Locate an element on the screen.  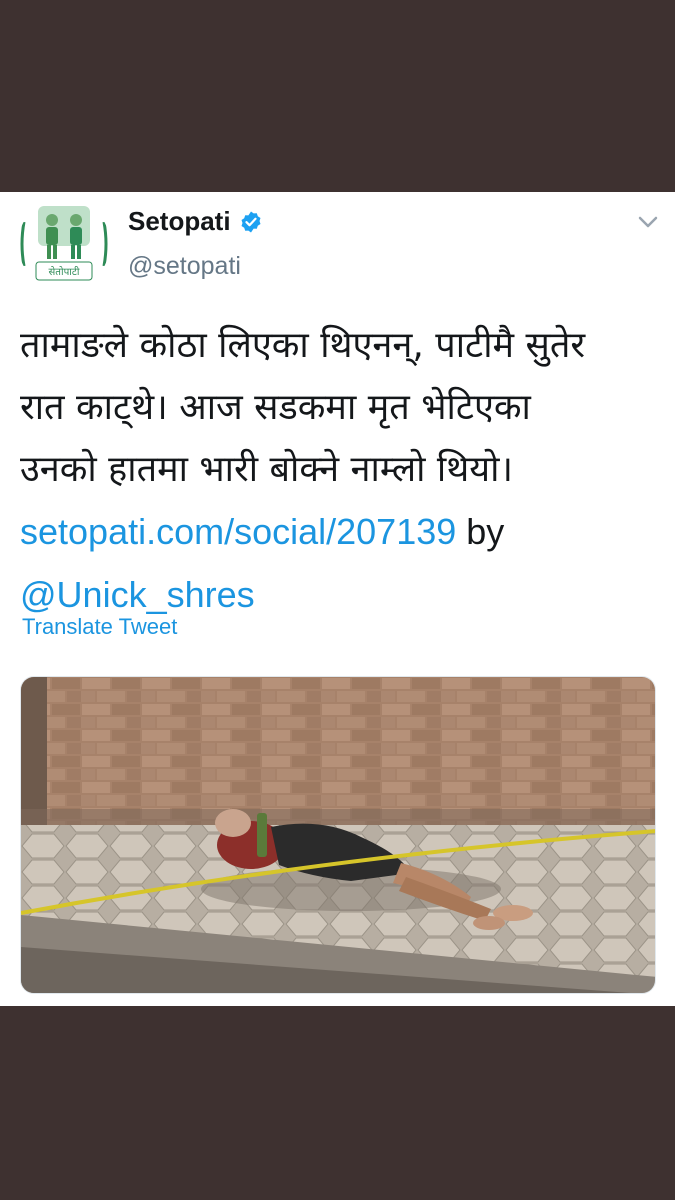
tweet-link-line: setopati.com/social/207139 by is located at coordinates (340, 532).